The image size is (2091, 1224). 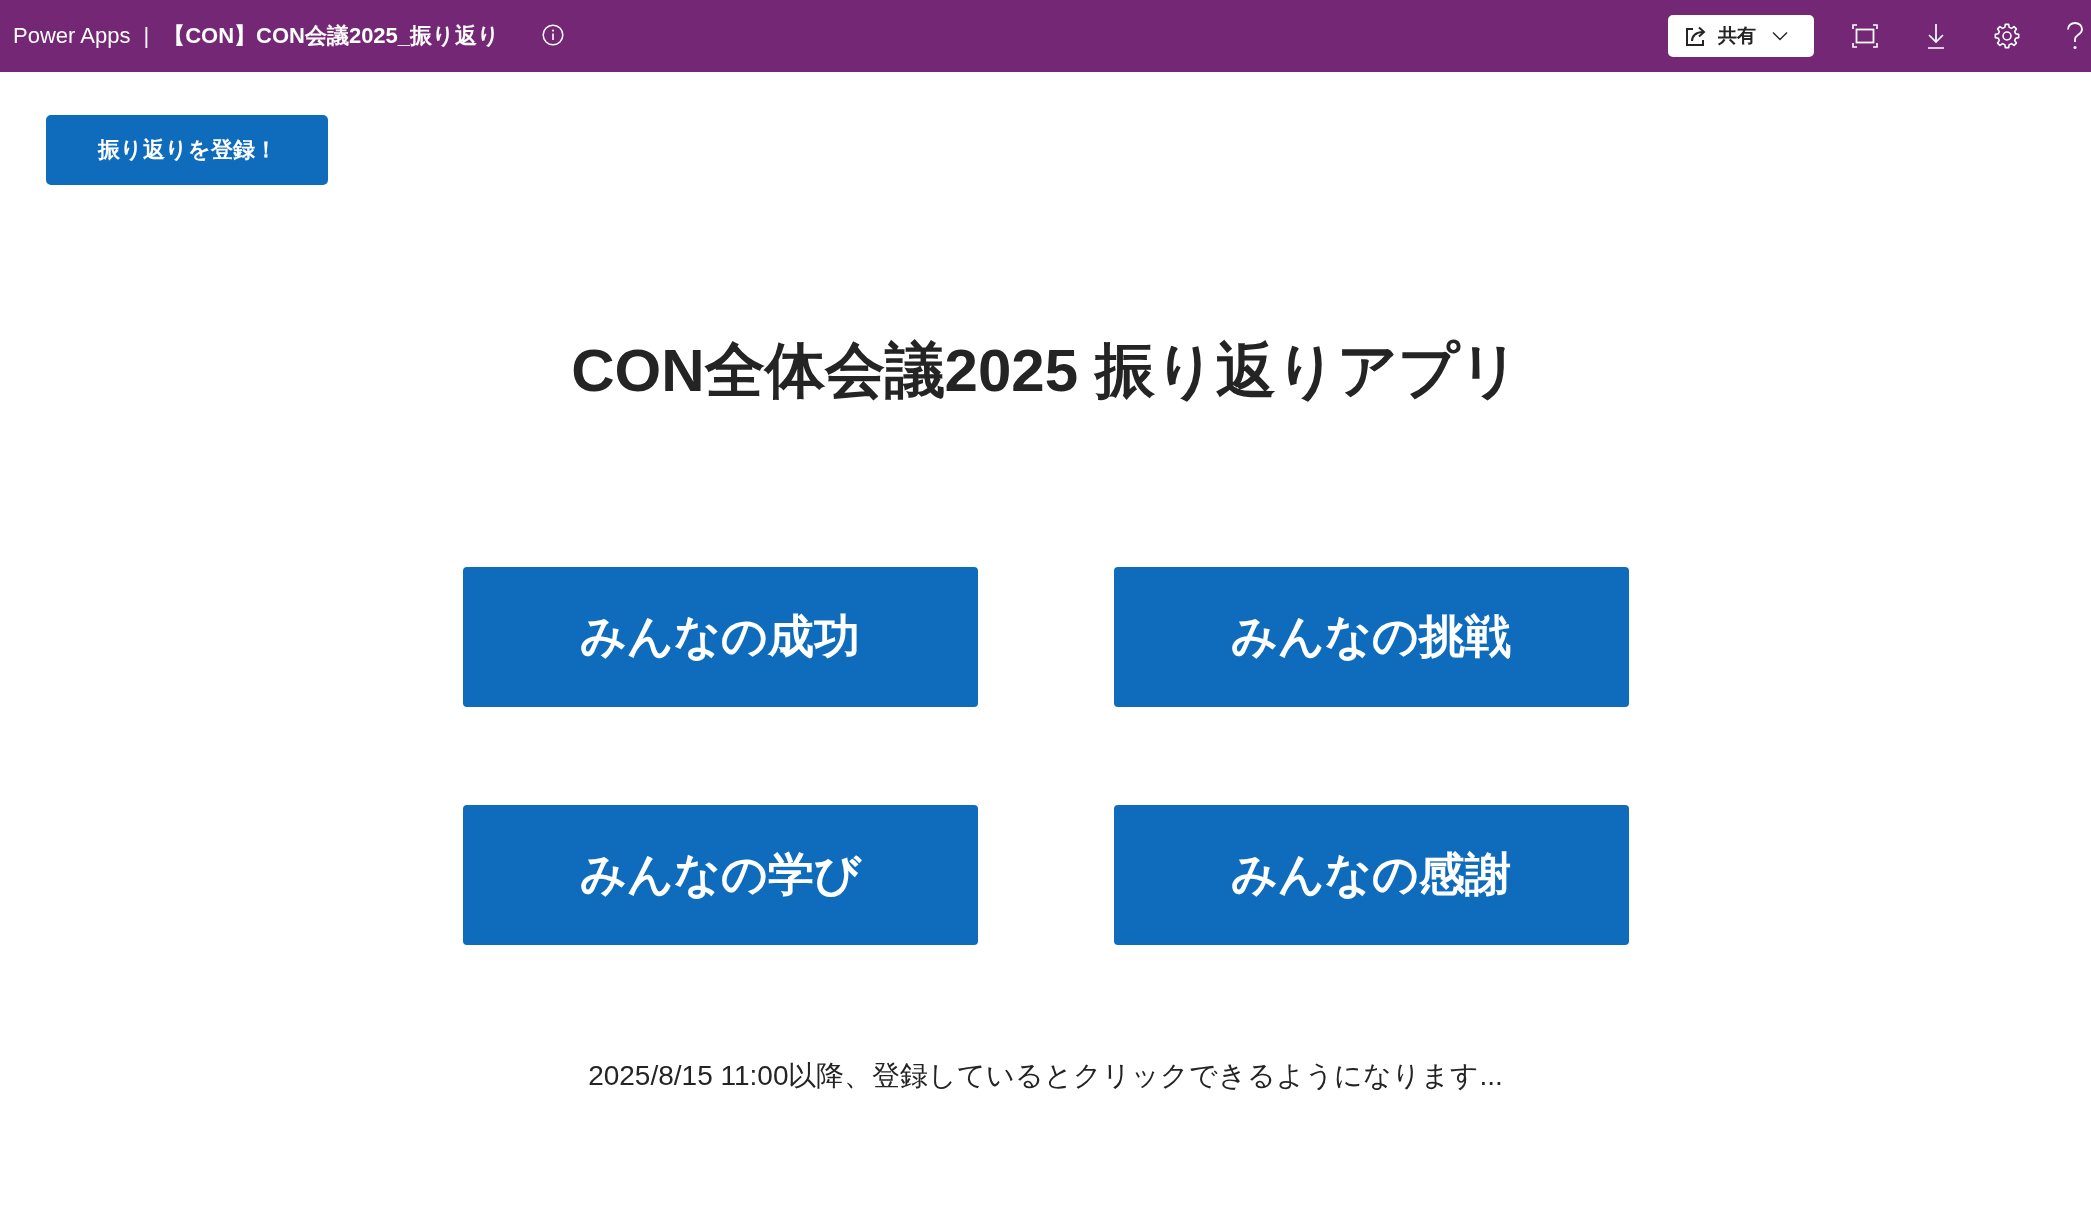 What do you see at coordinates (187, 150) in the screenshot?
I see `register-button: 振り返りを登録！` at bounding box center [187, 150].